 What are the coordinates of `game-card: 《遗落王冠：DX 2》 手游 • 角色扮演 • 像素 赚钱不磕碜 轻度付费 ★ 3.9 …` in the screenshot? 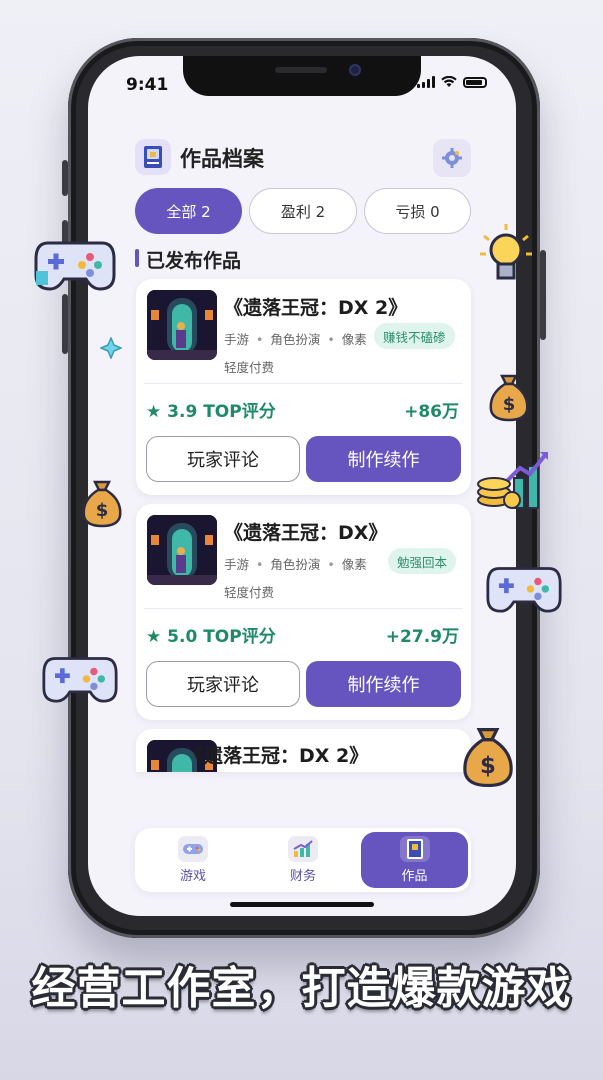 It's located at (303, 387).